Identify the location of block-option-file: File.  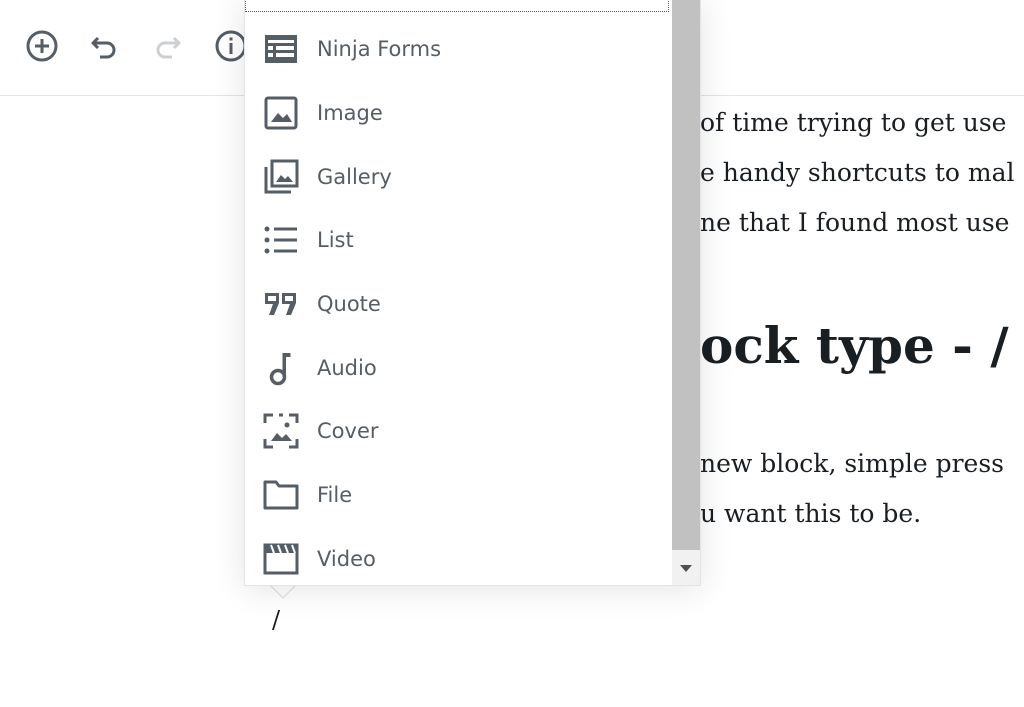
(458, 495).